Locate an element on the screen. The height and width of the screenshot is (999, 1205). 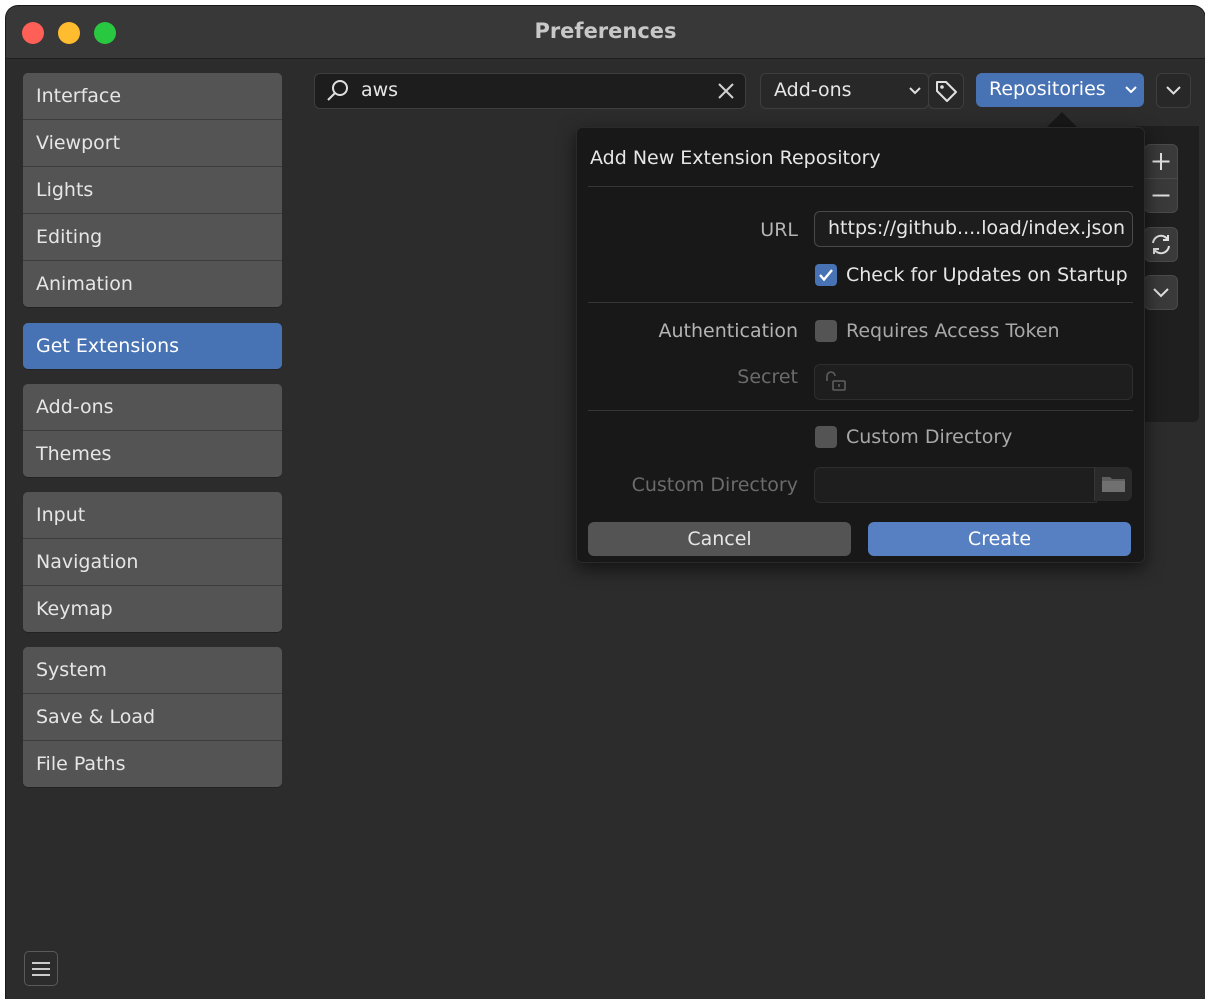
checkmark-icon is located at coordinates (826, 275).